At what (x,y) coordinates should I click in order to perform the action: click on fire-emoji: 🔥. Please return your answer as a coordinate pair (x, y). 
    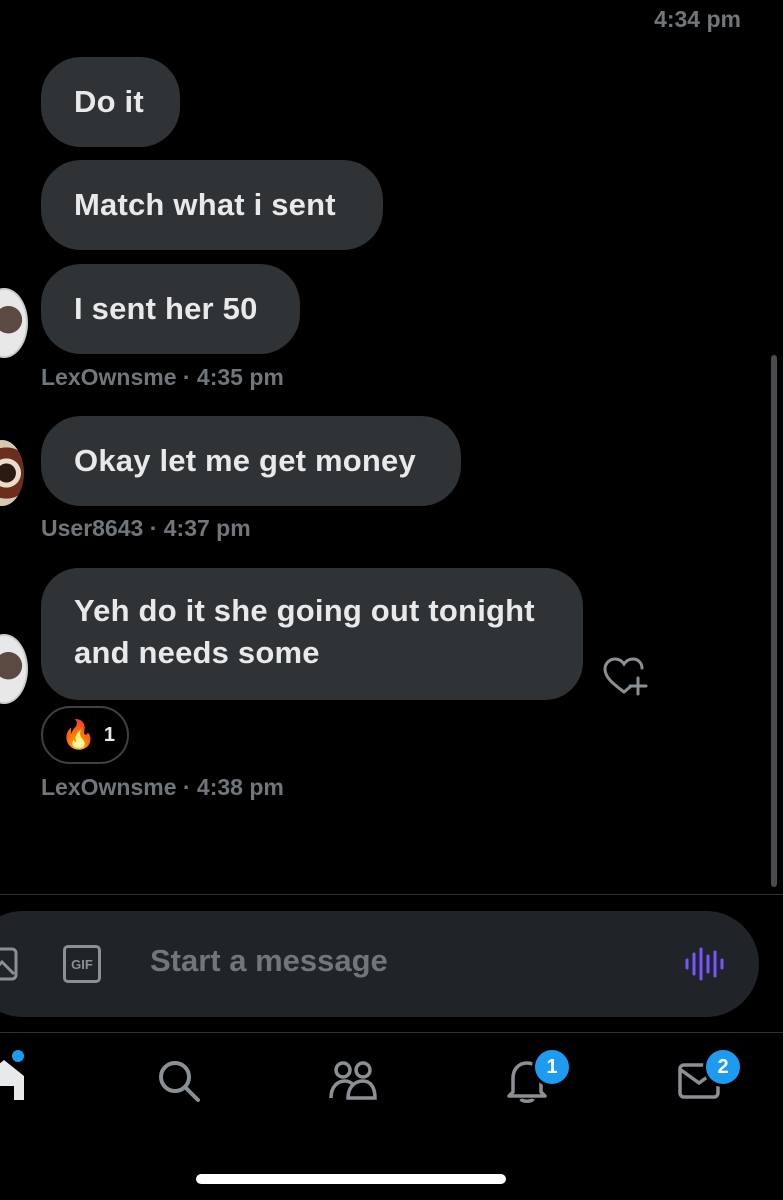
    Looking at the image, I should click on (78, 734).